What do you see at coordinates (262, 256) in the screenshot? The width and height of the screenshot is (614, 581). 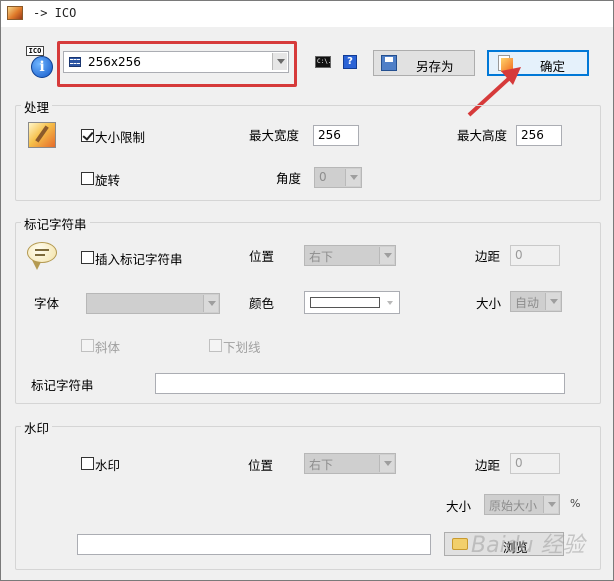 I see `tag-position-label: 位置` at bounding box center [262, 256].